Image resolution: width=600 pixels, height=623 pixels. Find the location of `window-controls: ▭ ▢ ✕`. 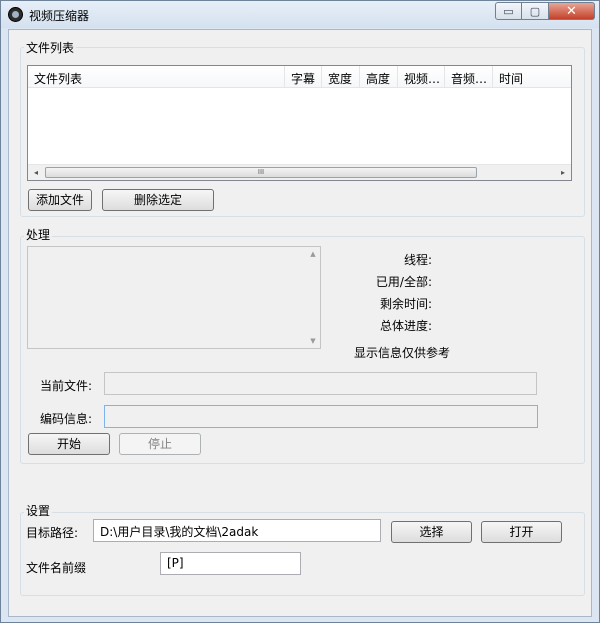

window-controls: ▭ ▢ ✕ is located at coordinates (545, 11).